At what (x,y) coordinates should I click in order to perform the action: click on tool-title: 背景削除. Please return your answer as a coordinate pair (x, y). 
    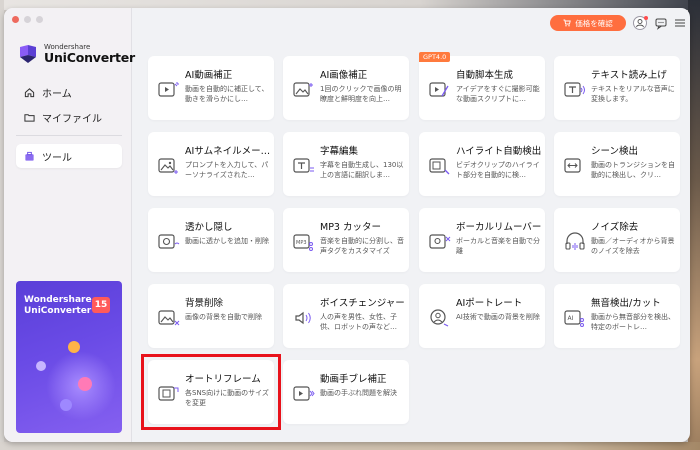
    Looking at the image, I should click on (204, 303).